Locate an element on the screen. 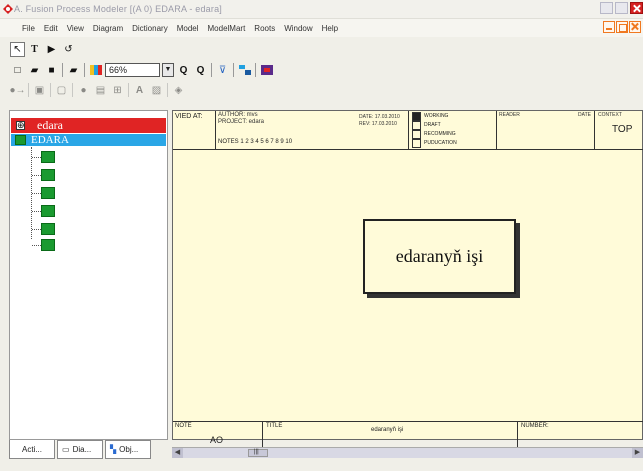 The width and height of the screenshot is (643, 471). note-cell: NOTE AO is located at coordinates (218, 435).